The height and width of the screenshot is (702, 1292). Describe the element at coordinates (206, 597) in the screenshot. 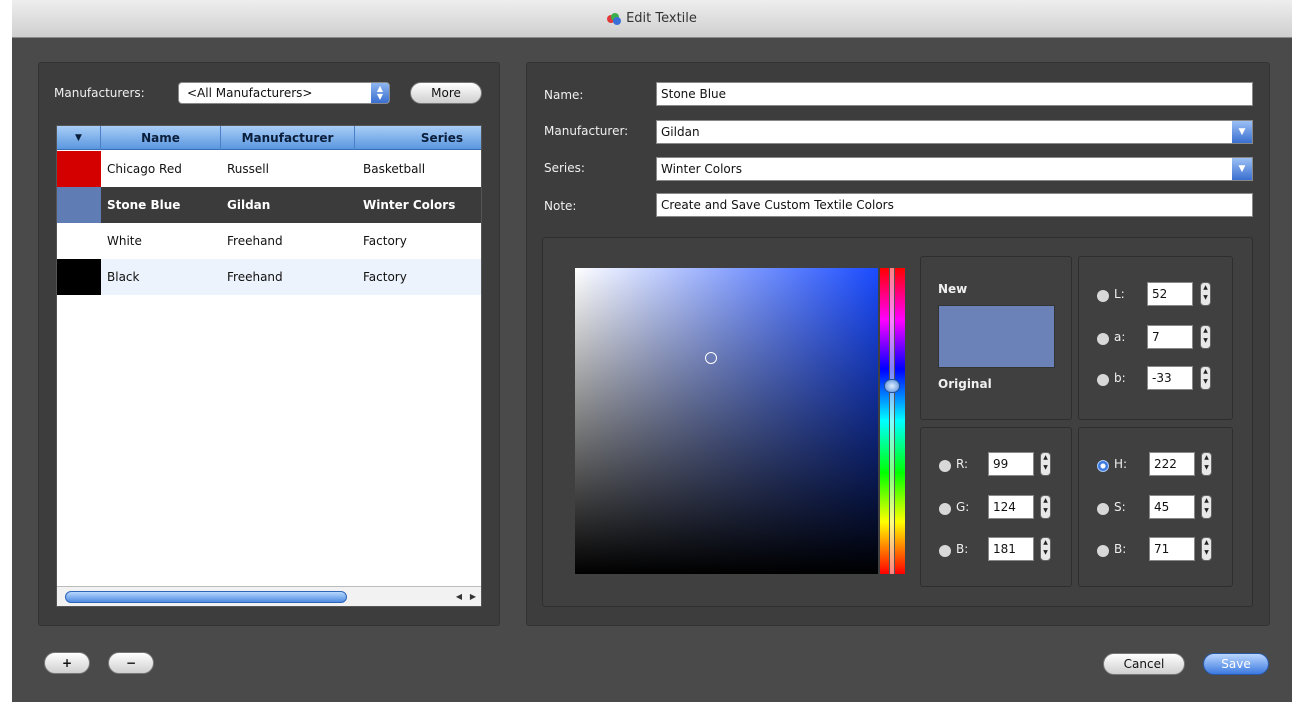

I see `scrollbar-thumb` at that location.